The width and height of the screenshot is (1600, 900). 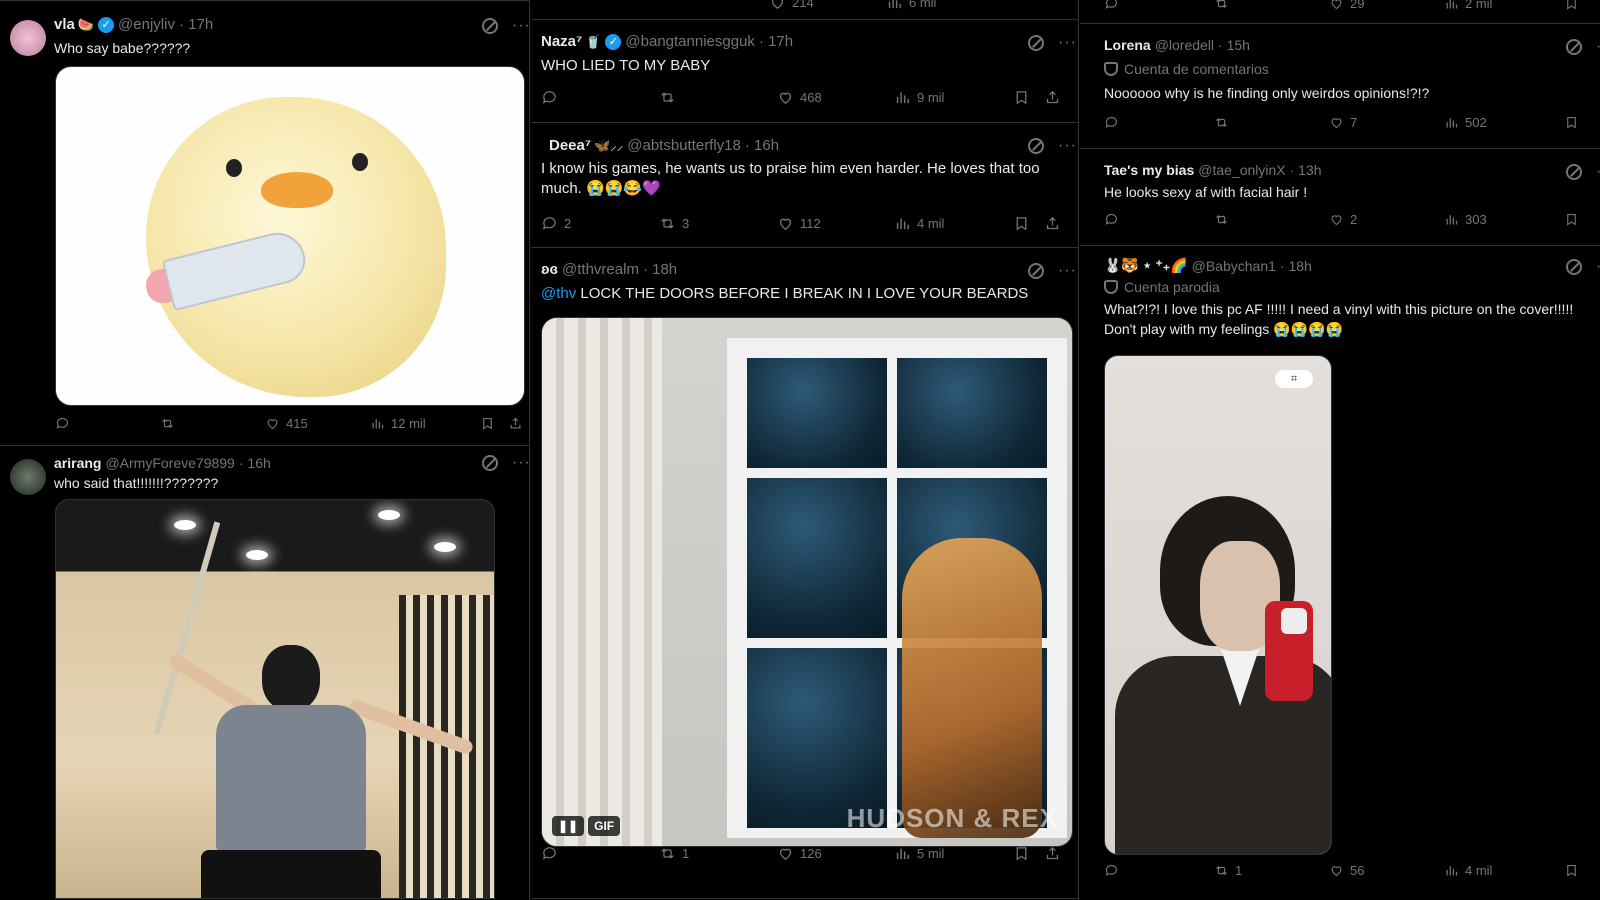 I want to click on views-button: 6 mil, so click(x=911, y=5).